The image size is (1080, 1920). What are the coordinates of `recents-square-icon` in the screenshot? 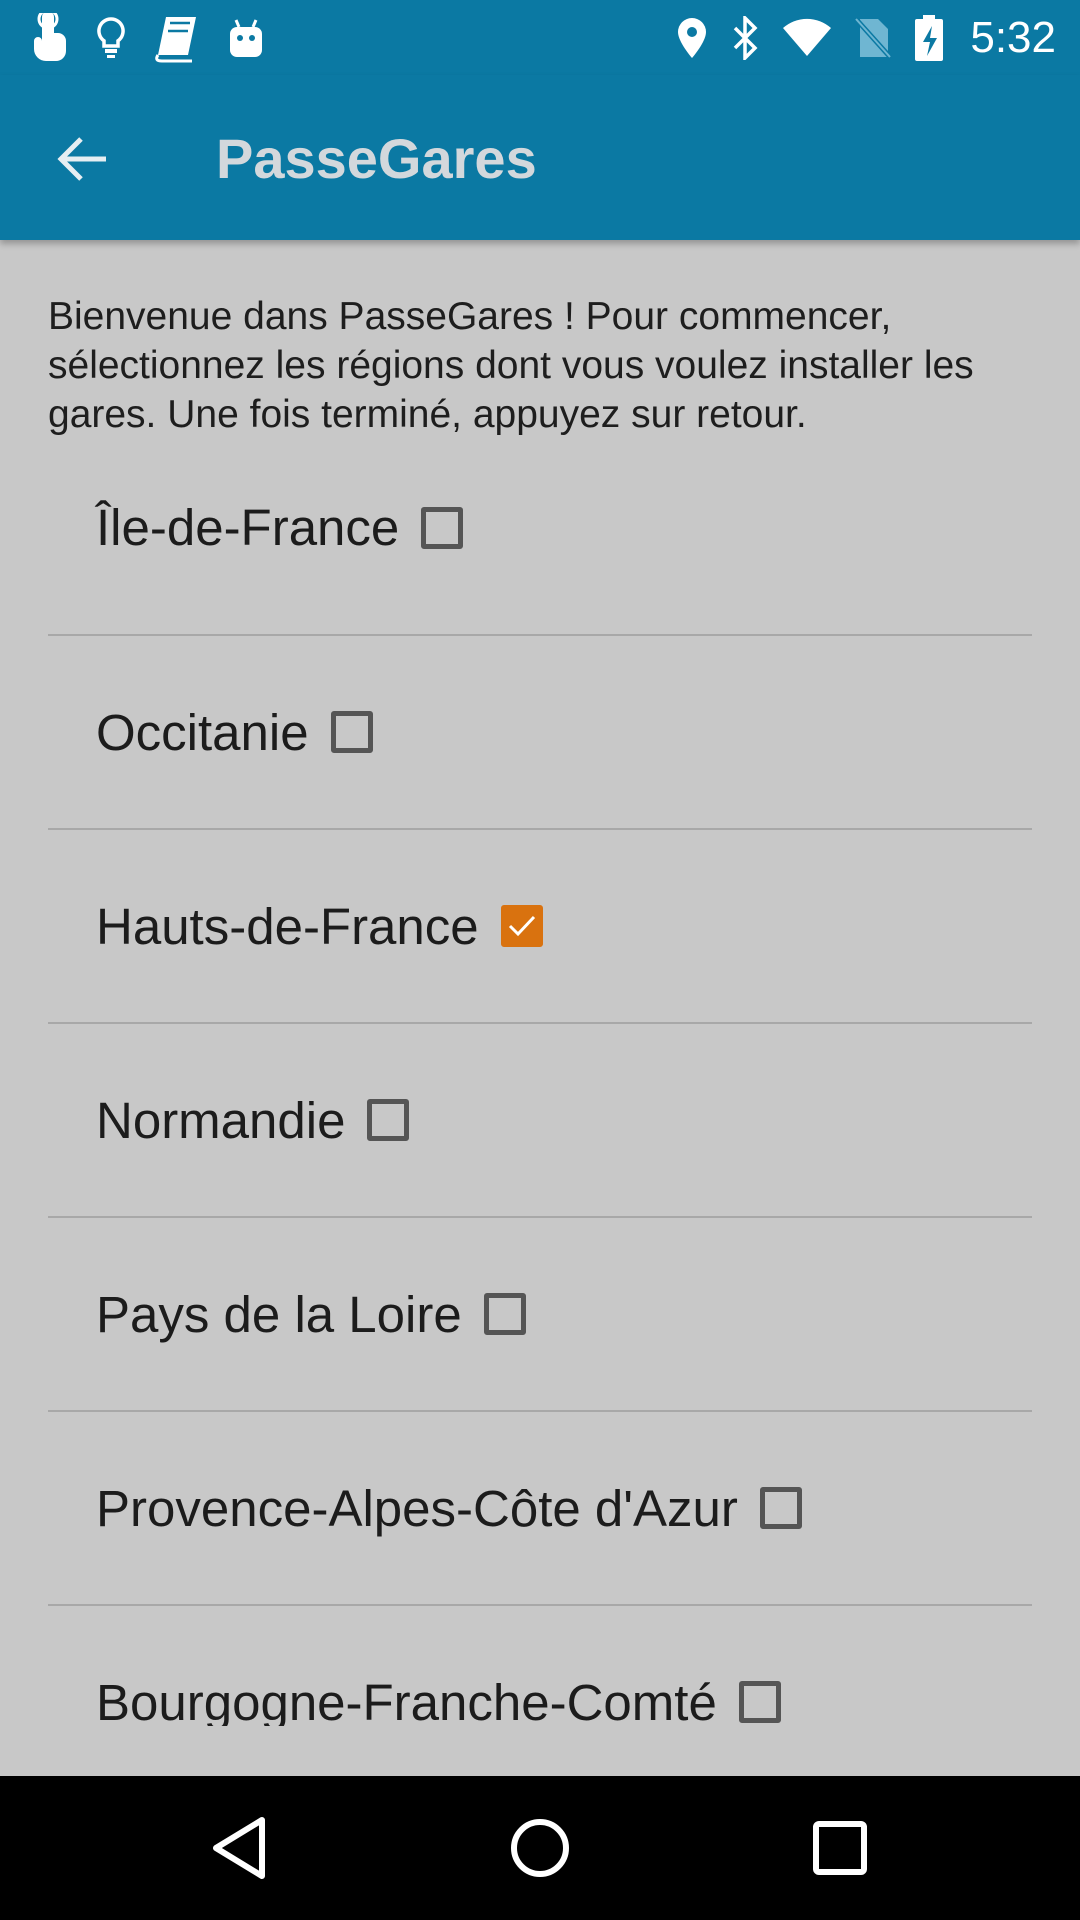 It's located at (840, 1848).